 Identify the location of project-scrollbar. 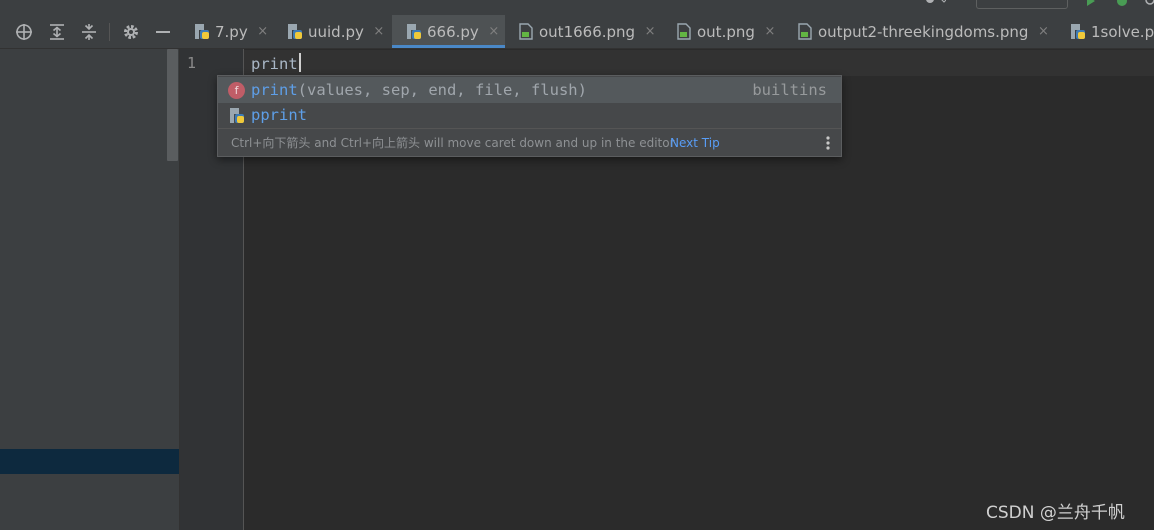
(172, 105).